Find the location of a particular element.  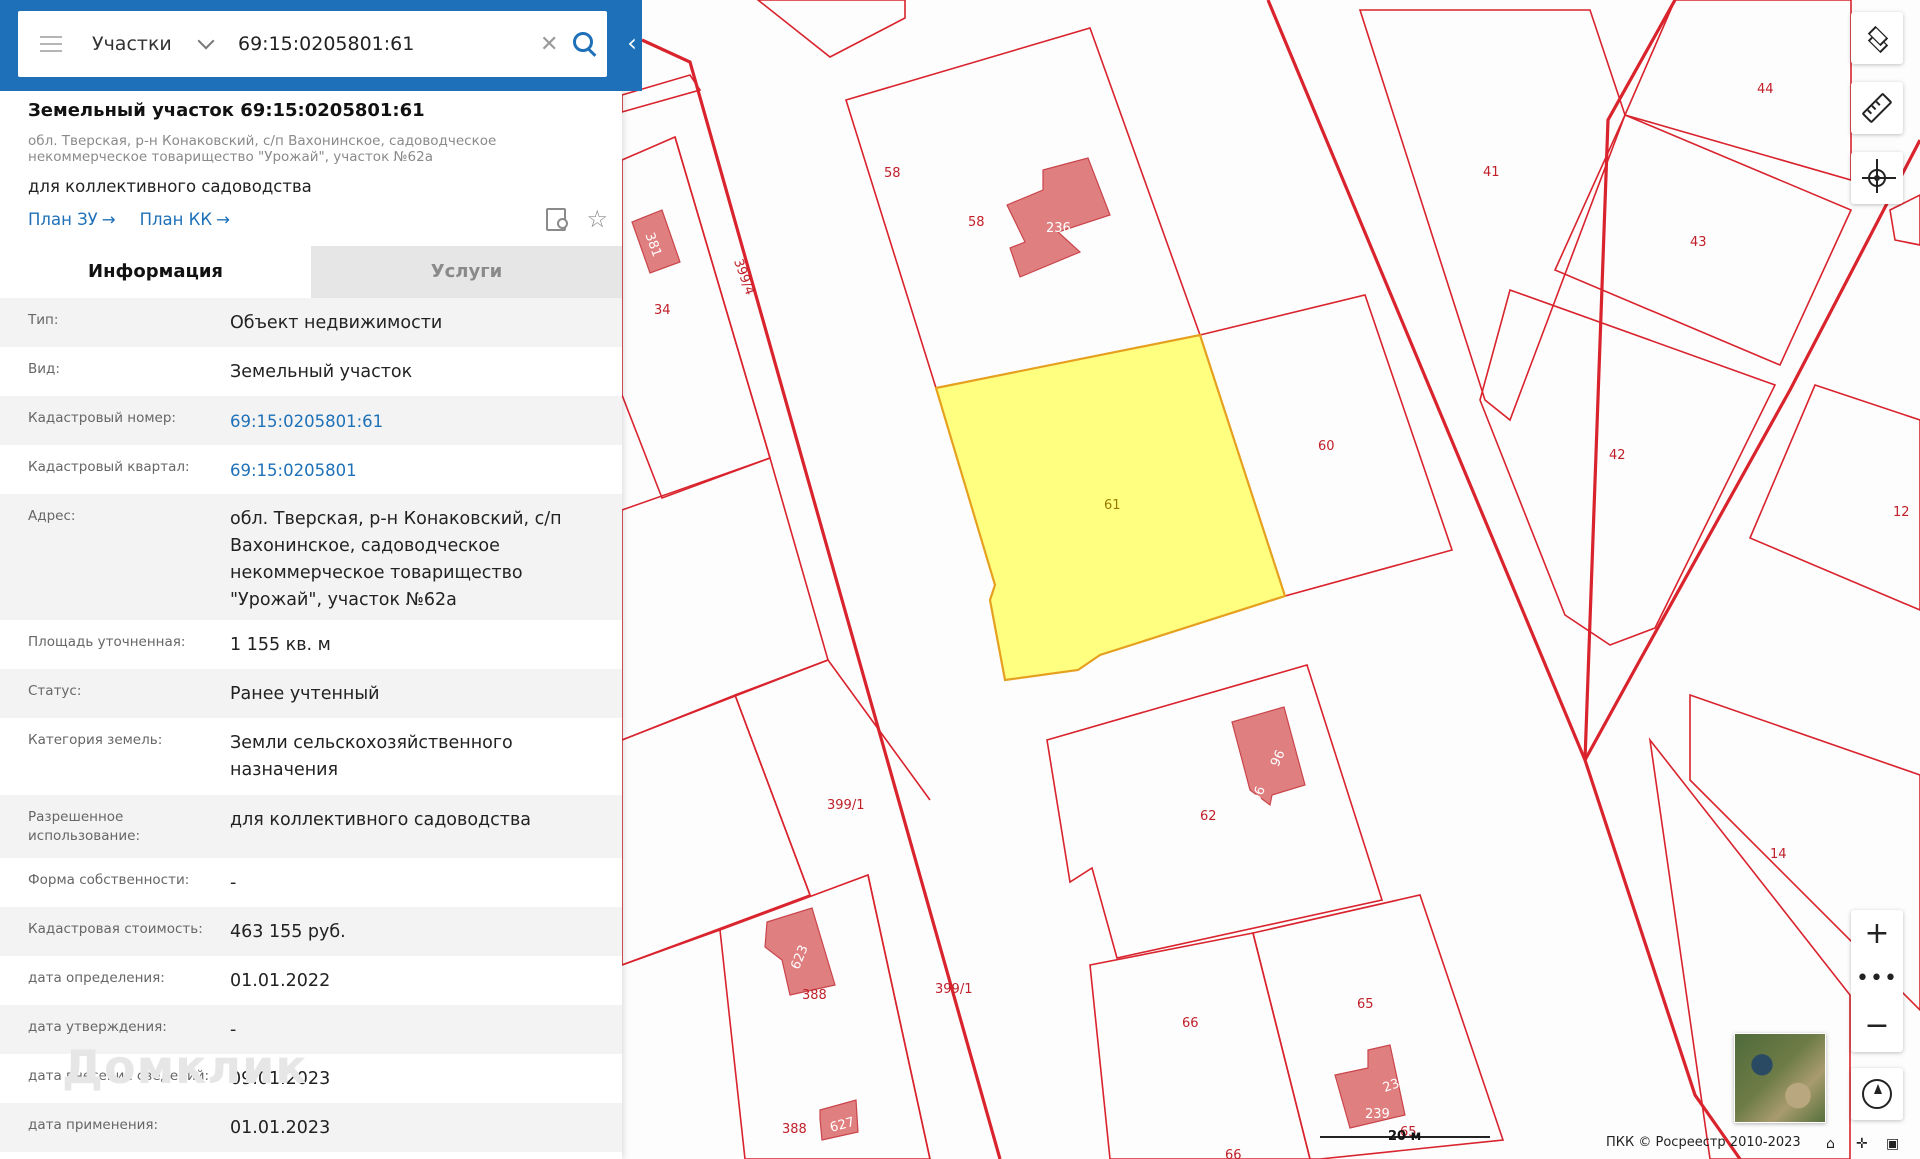

info-key: Кадастровый номер: is located at coordinates (102, 418).